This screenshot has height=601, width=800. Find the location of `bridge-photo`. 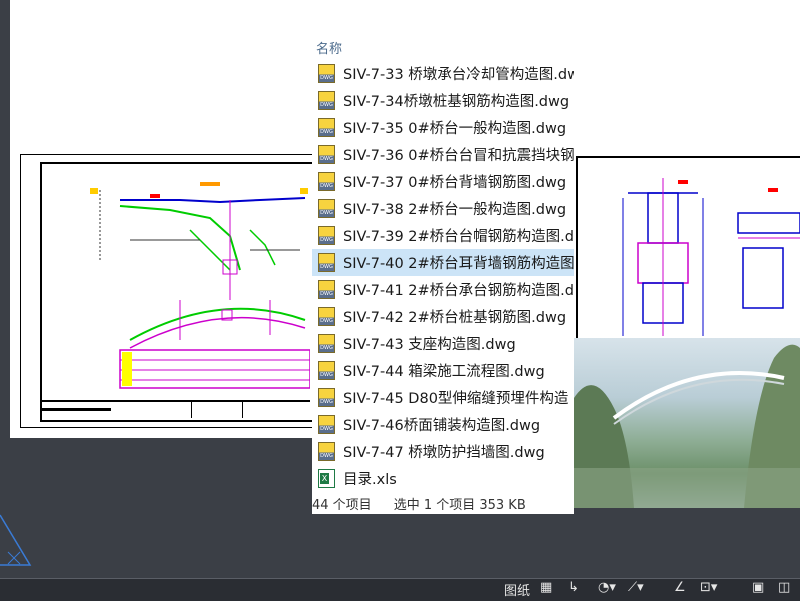

bridge-photo is located at coordinates (687, 423).